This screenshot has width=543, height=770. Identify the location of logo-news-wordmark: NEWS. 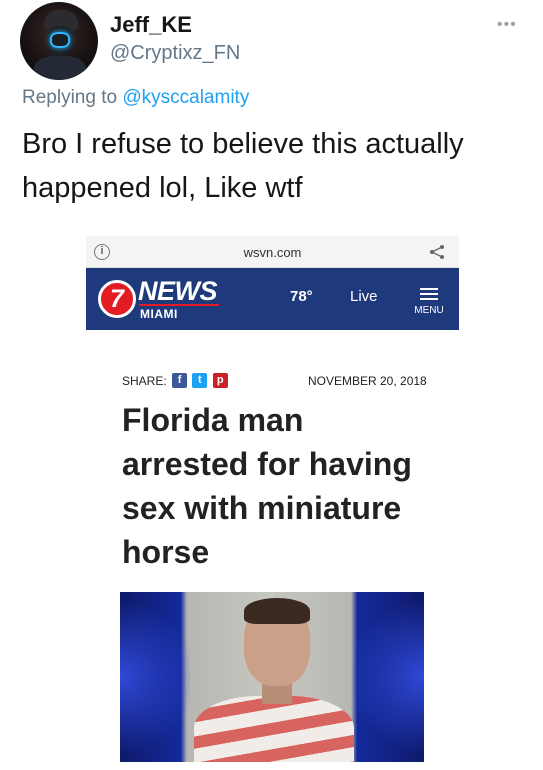
(178, 291).